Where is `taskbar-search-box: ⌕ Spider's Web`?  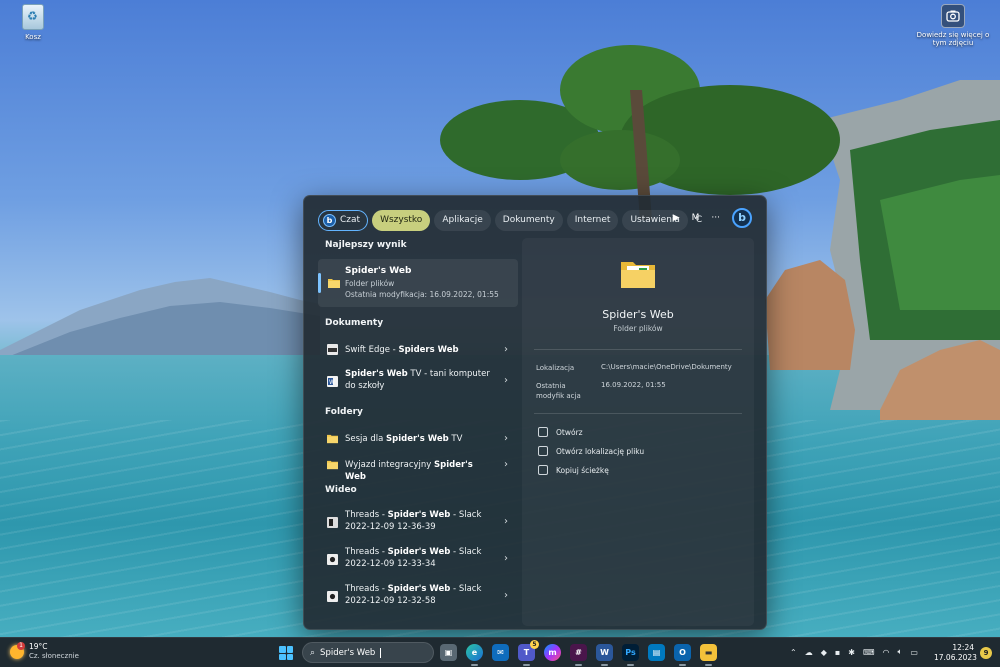 taskbar-search-box: ⌕ Spider's Web is located at coordinates (368, 652).